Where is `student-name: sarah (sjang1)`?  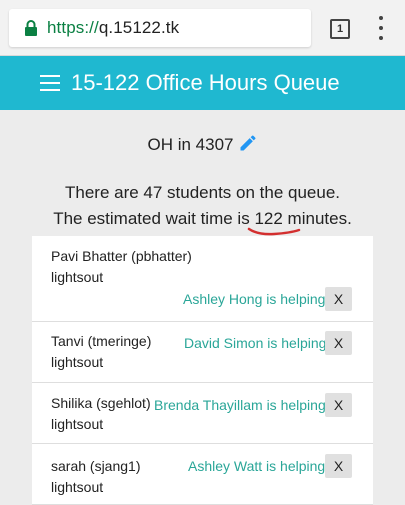
student-name: sarah (sjang1) is located at coordinates (96, 466).